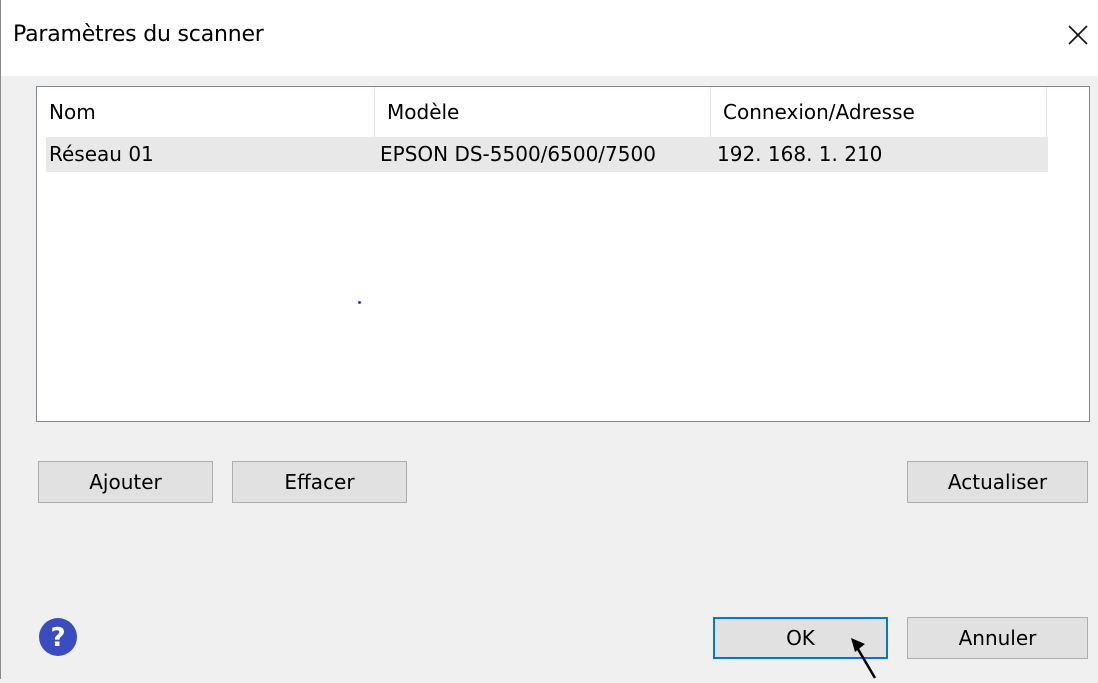  I want to click on cancel-button: Annuler, so click(997, 638).